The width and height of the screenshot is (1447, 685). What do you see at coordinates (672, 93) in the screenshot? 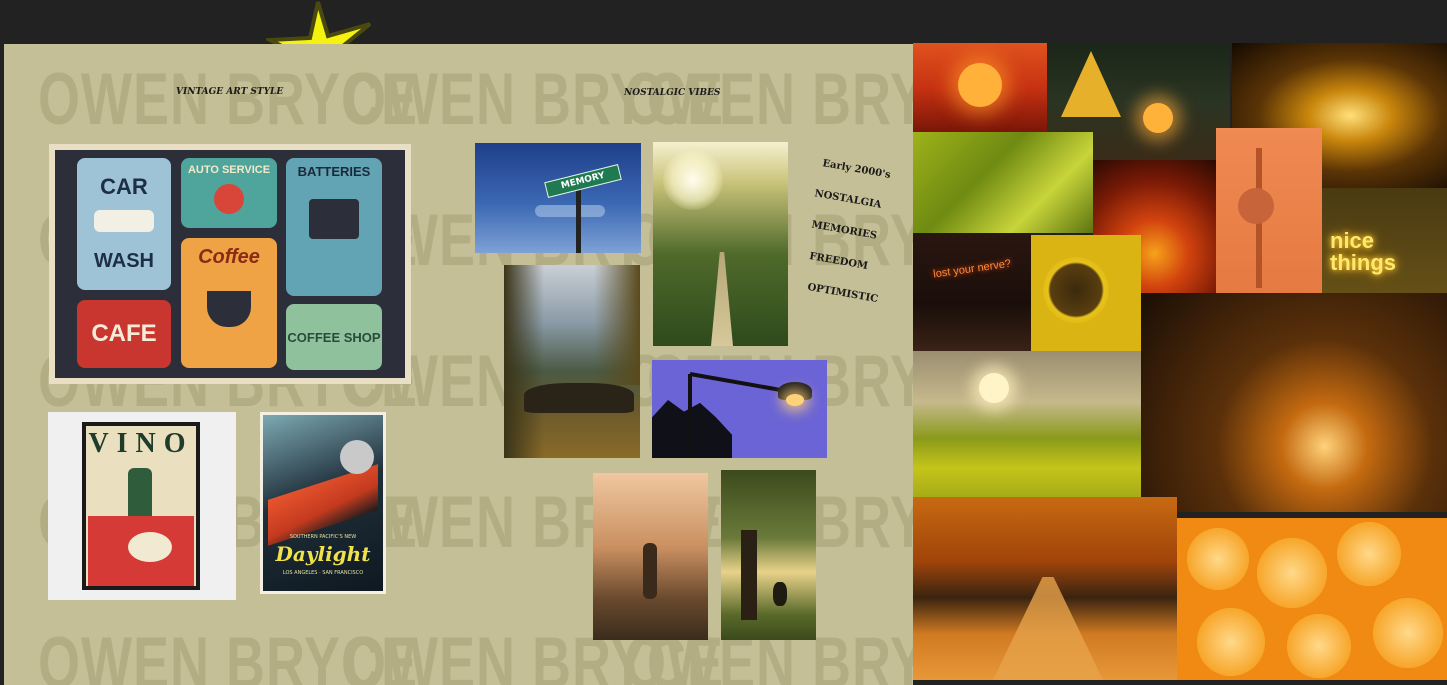
I see `section-title-nostalgic: NOSTALGIC VIBES` at bounding box center [672, 93].